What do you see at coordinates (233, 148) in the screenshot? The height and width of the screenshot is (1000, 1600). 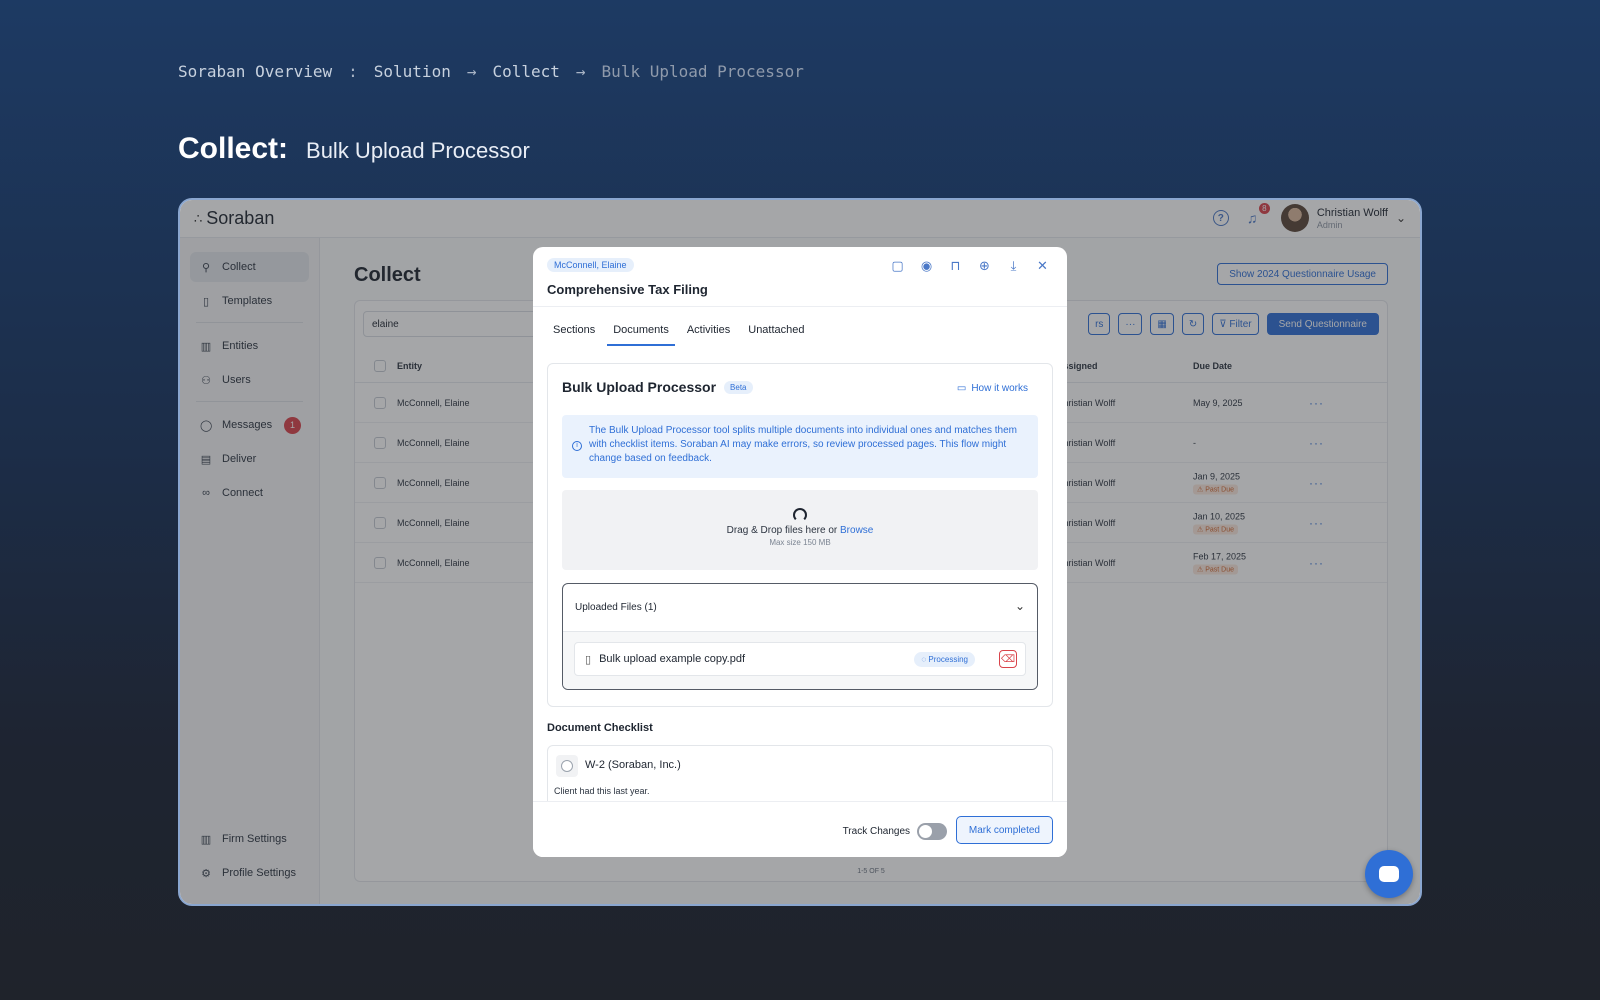 I see `page-title: Collect:` at bounding box center [233, 148].